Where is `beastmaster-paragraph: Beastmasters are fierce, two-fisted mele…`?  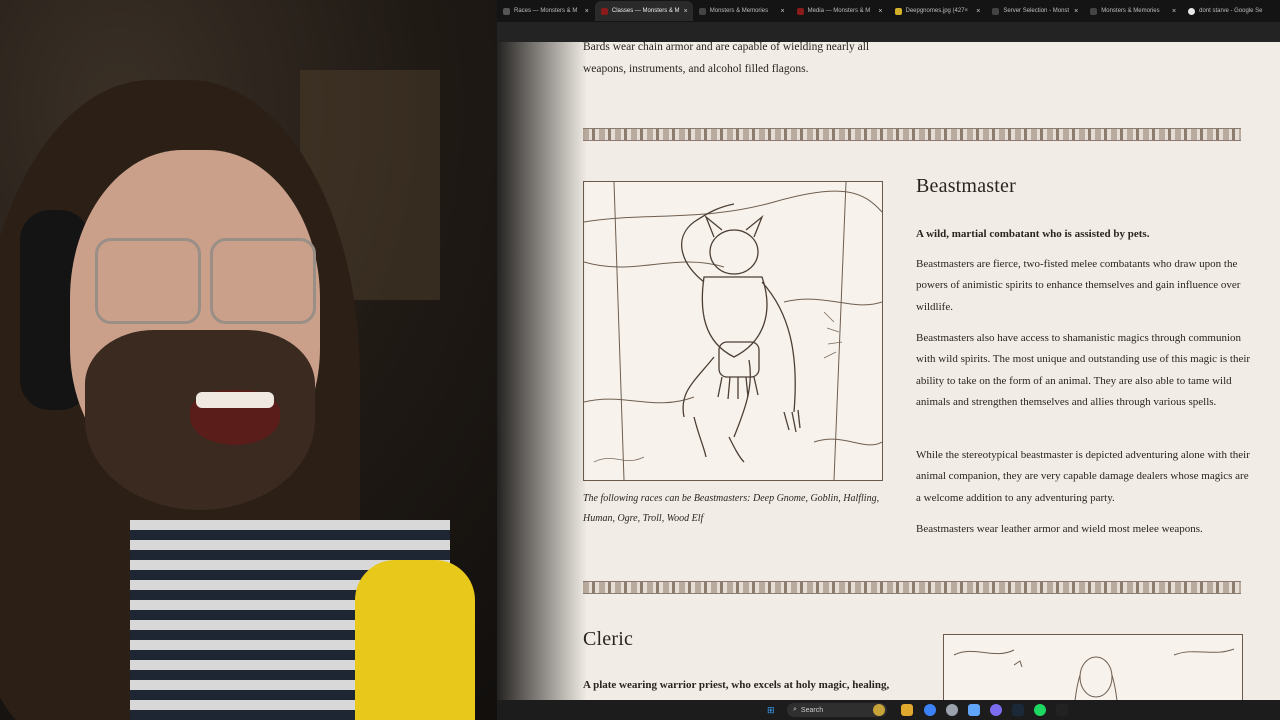 beastmaster-paragraph: Beastmasters are fierce, two-fisted mele… is located at coordinates (1078, 285).